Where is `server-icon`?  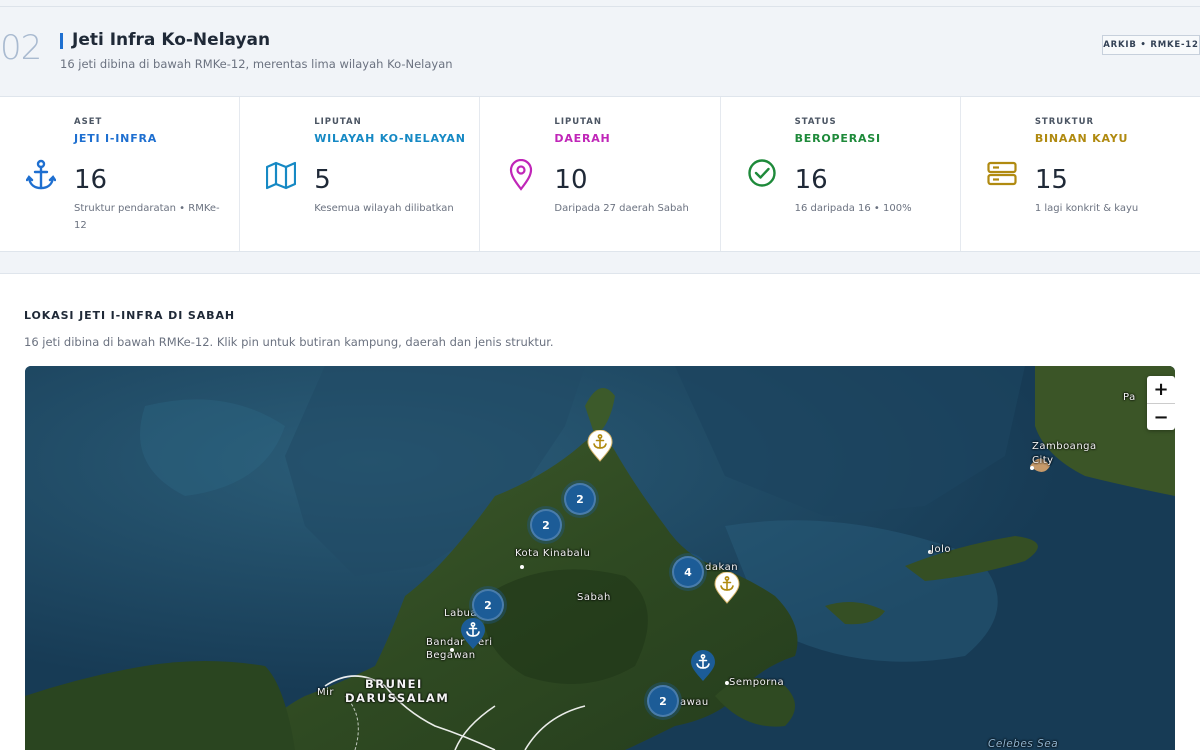 server-icon is located at coordinates (1002, 173).